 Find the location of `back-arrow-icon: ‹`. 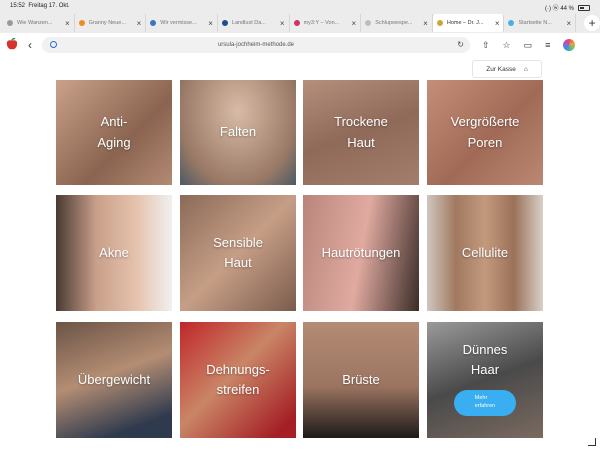

back-arrow-icon: ‹ is located at coordinates (30, 45).